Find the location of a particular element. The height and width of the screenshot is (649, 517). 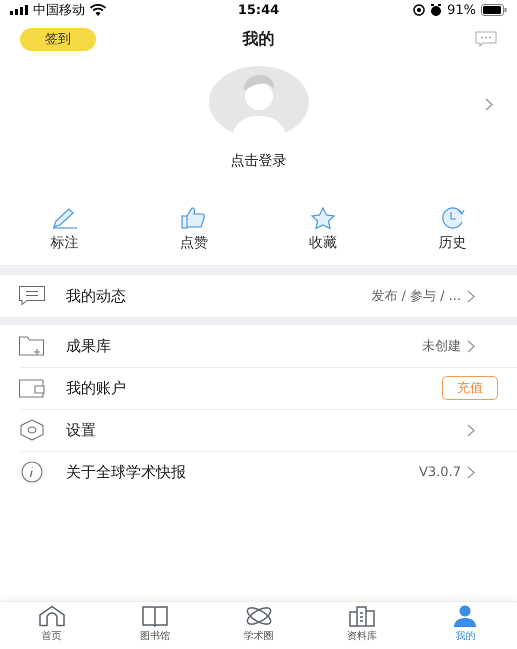

tab-item: 学术圈 is located at coordinates (258, 627).